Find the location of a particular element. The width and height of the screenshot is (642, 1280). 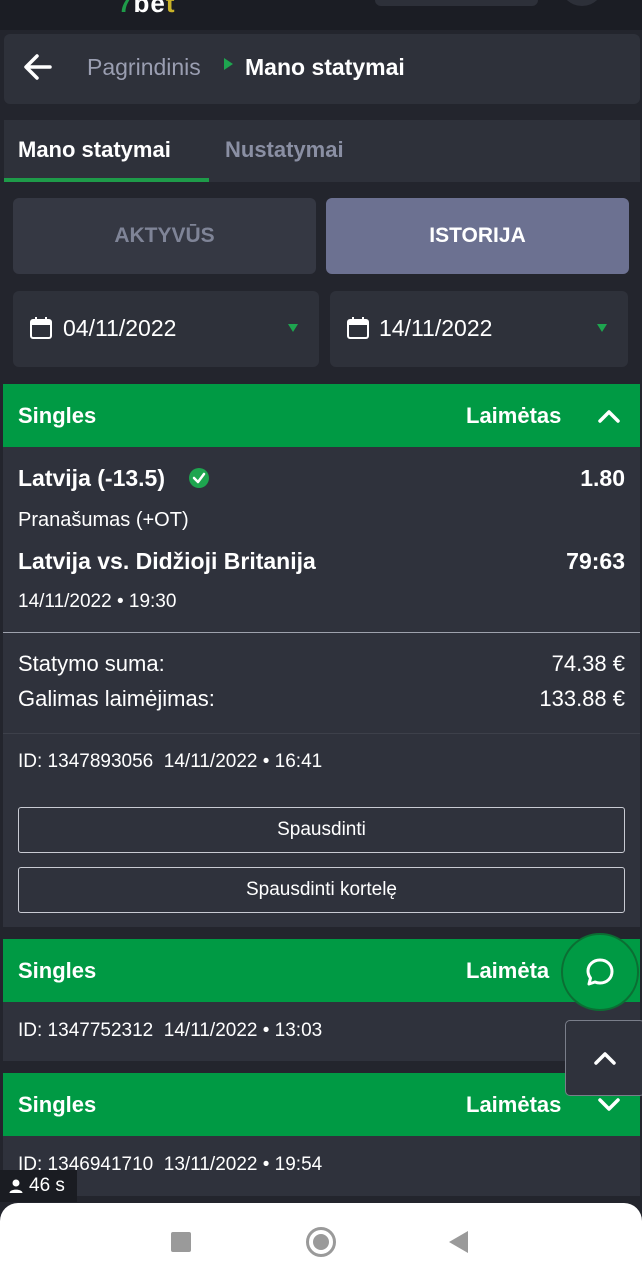

scroll-to-top-button is located at coordinates (603, 1058).